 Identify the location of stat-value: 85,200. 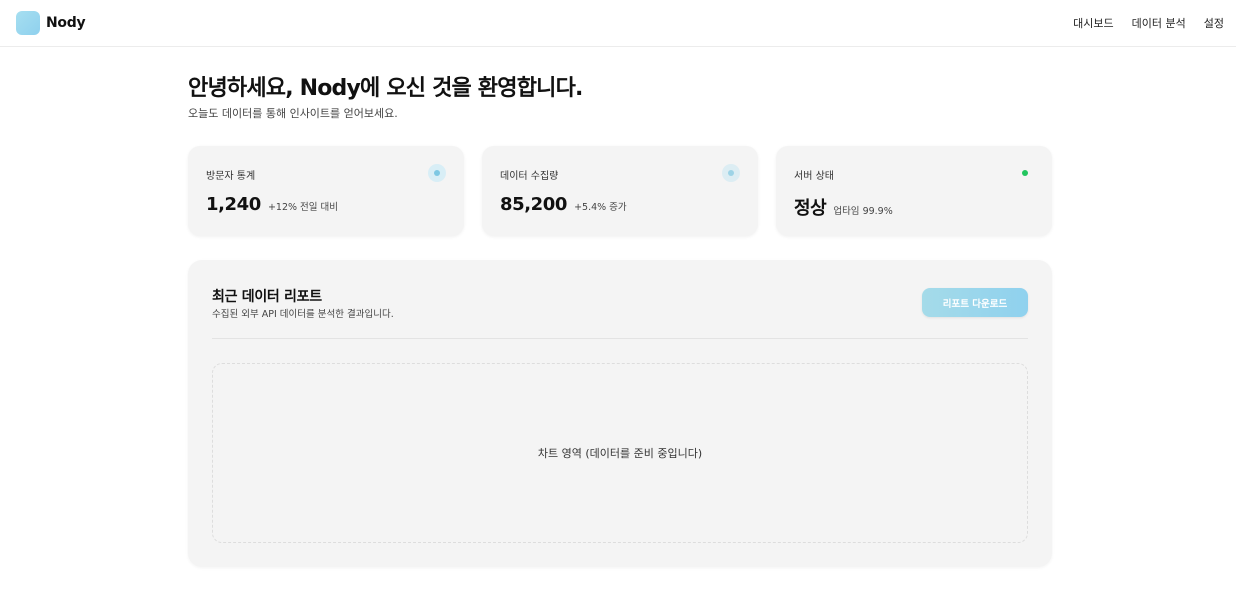
(534, 204).